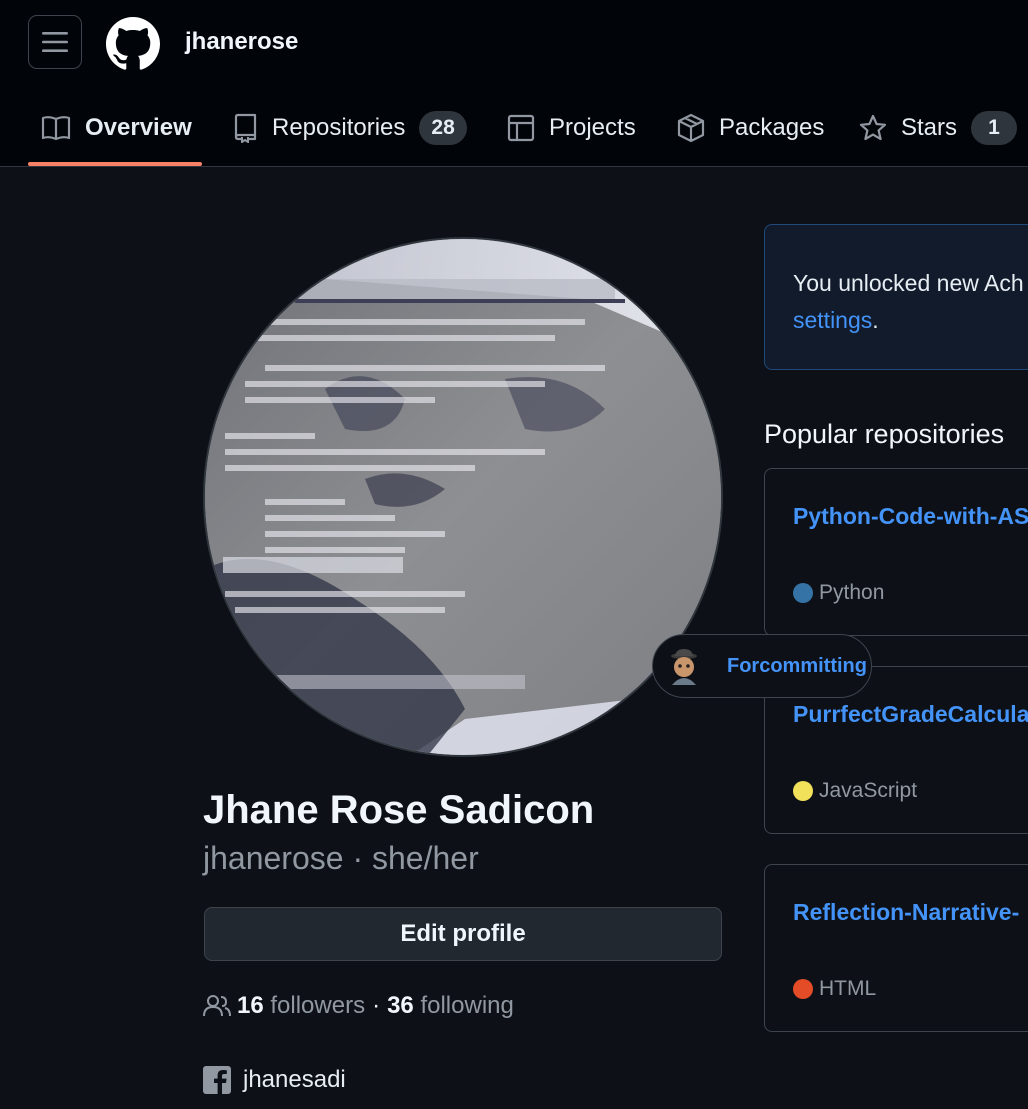 The image size is (1028, 1109). What do you see at coordinates (896, 297) in the screenshot?
I see `achievements-banner: You unlocked new Ach settings.` at bounding box center [896, 297].